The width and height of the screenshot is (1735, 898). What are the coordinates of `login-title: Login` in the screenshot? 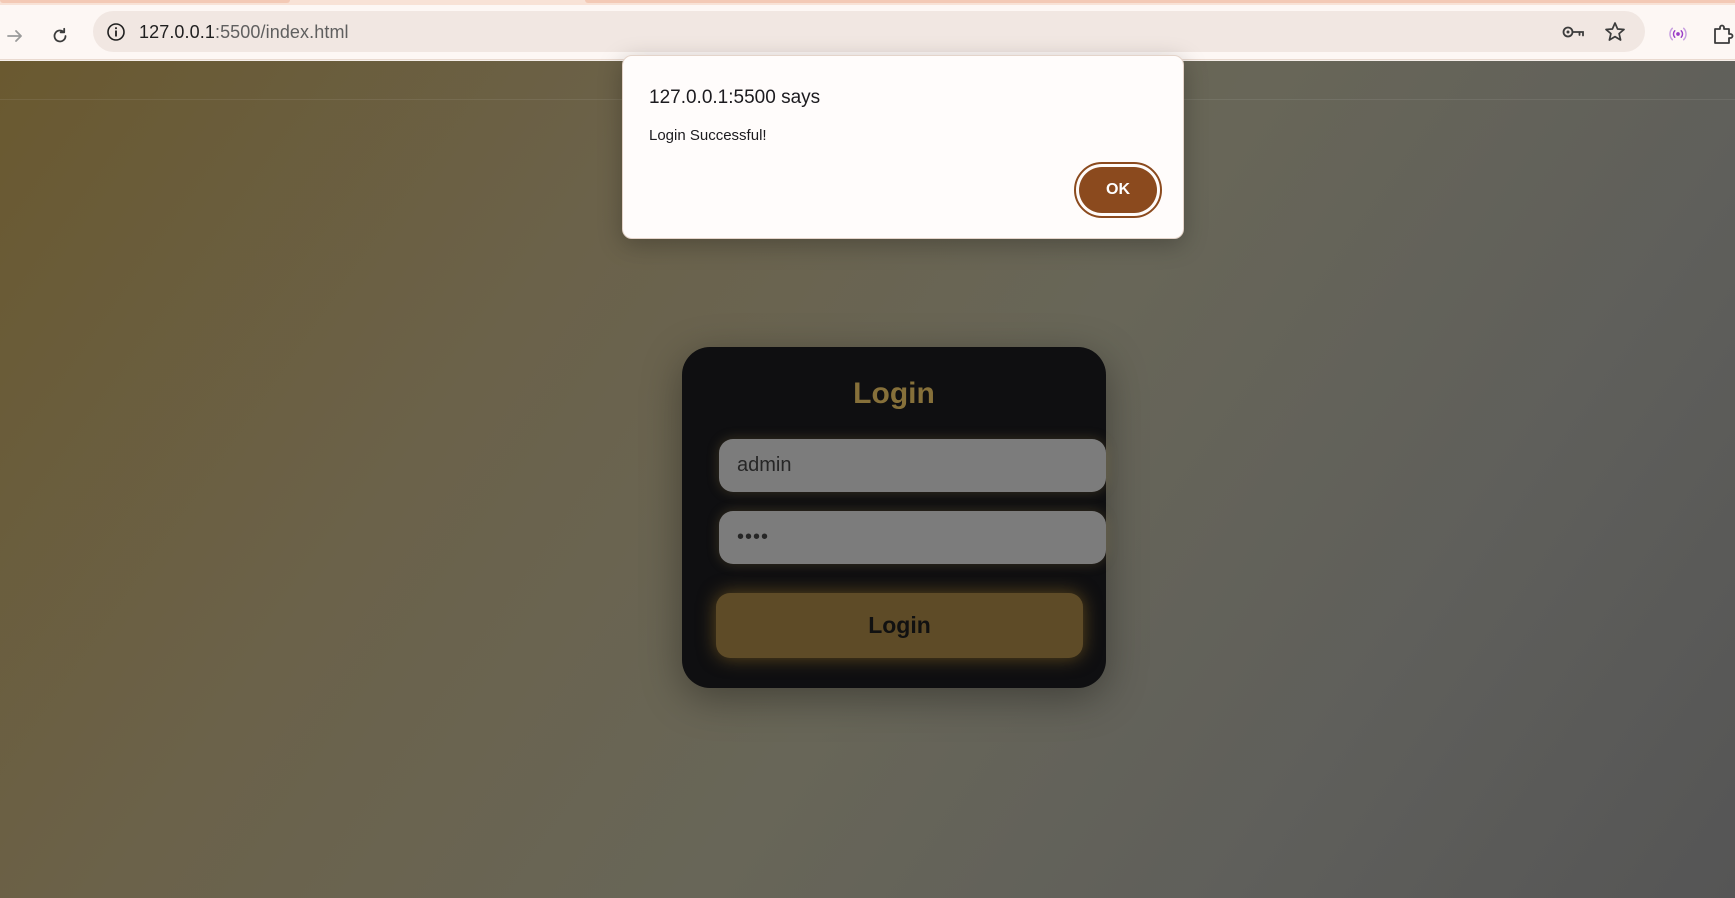 It's located at (894, 393).